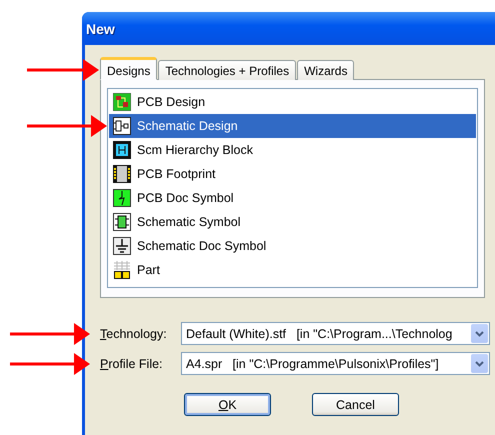 The image size is (495, 435). I want to click on circuit-board-icon, so click(122, 102).